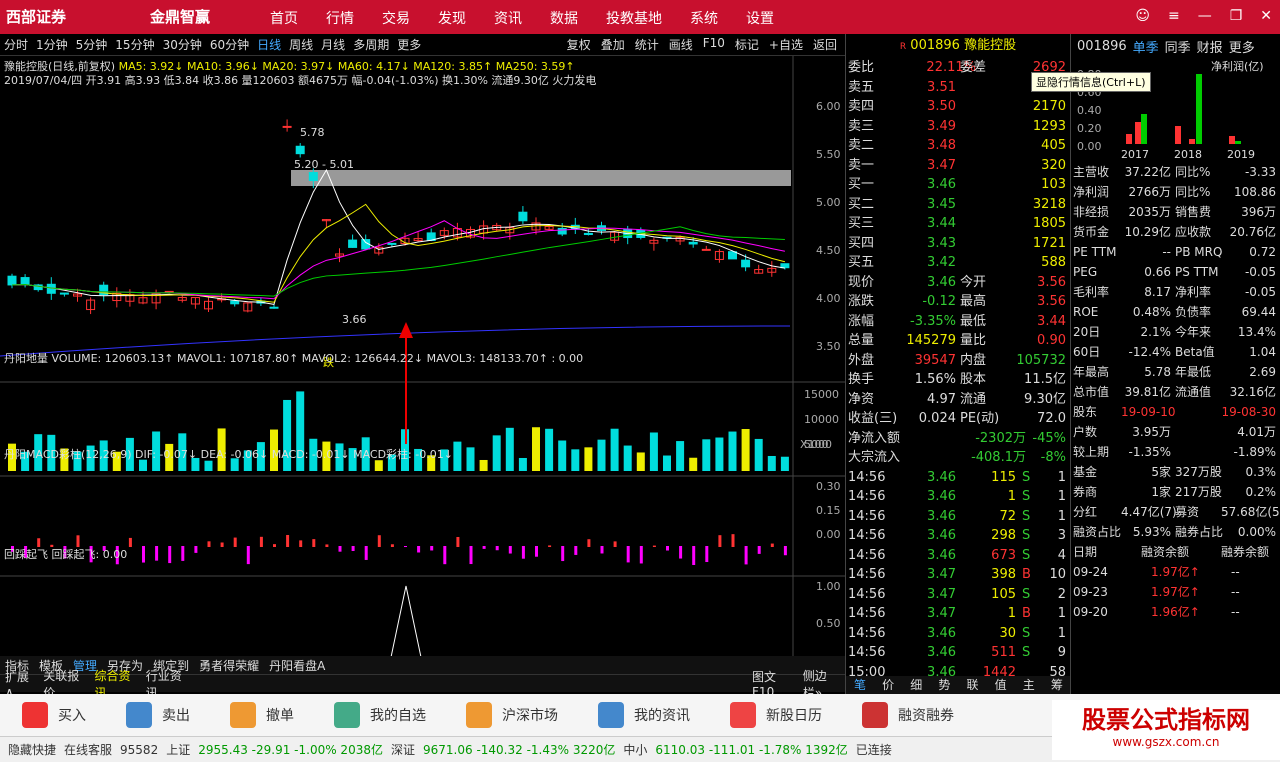  Describe the element at coordinates (937, 418) in the screenshot. I see `fin-value: 0.024` at that location.